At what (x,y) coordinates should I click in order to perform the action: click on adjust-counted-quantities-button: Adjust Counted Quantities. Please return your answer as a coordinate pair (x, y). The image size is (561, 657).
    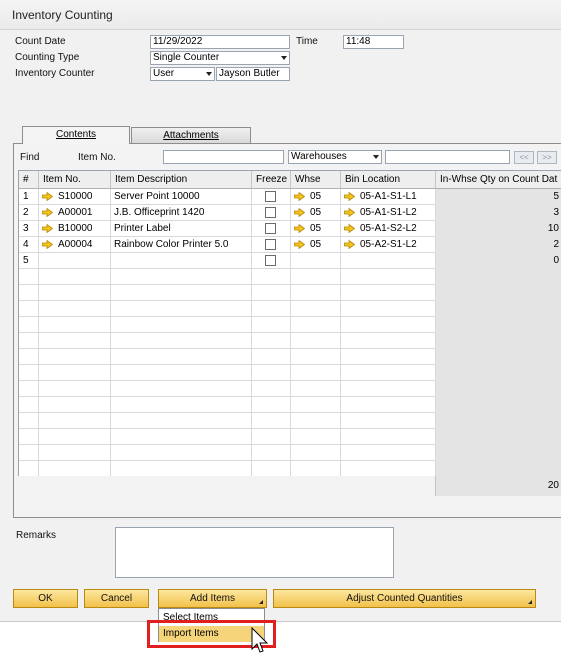
    Looking at the image, I should click on (404, 598).